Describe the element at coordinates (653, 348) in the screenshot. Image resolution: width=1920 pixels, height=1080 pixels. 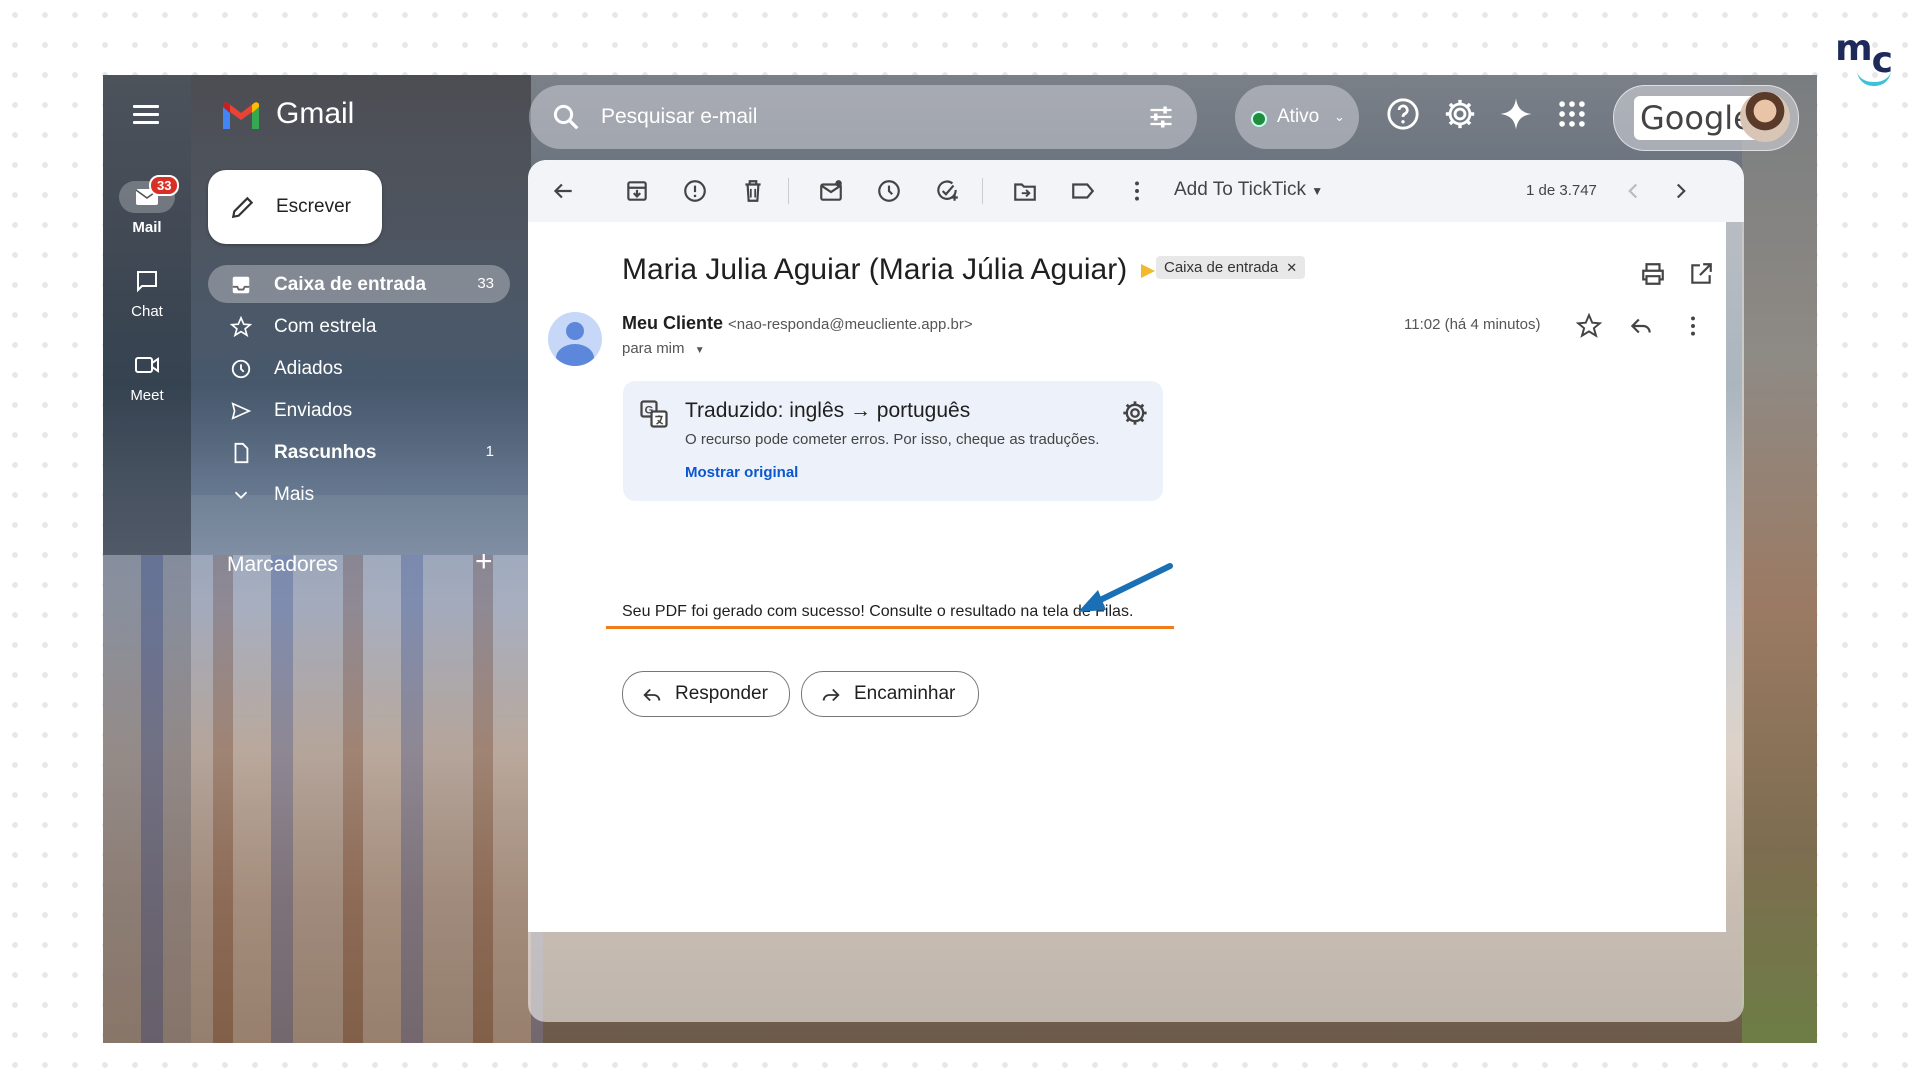
I see `recipient-label: para mim` at that location.